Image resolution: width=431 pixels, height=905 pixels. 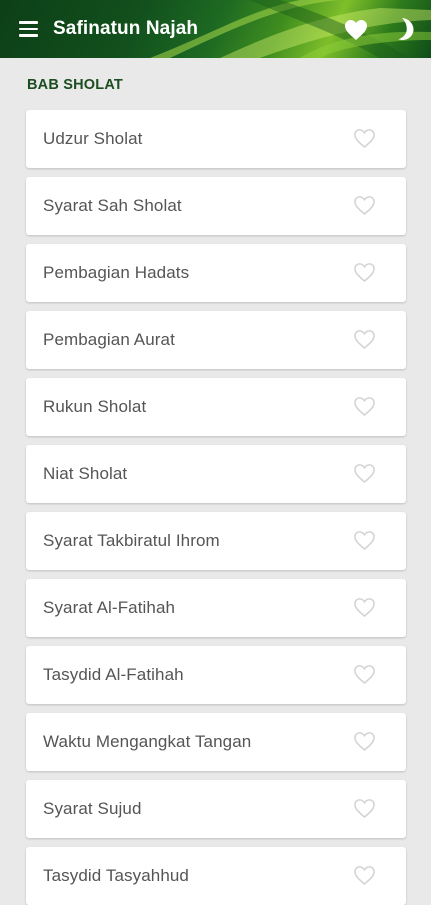 I want to click on crescent-moon-icon, so click(x=406, y=29).